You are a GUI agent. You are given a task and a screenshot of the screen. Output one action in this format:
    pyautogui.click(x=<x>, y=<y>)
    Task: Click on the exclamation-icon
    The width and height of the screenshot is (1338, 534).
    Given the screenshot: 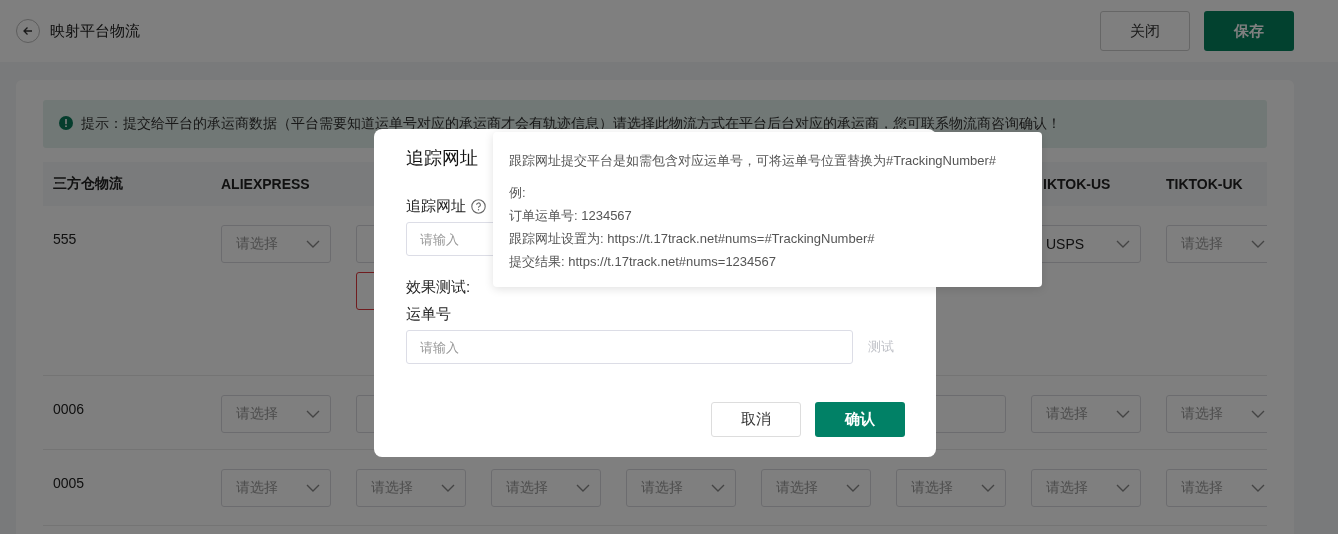 What is the action you would take?
    pyautogui.click(x=66, y=123)
    